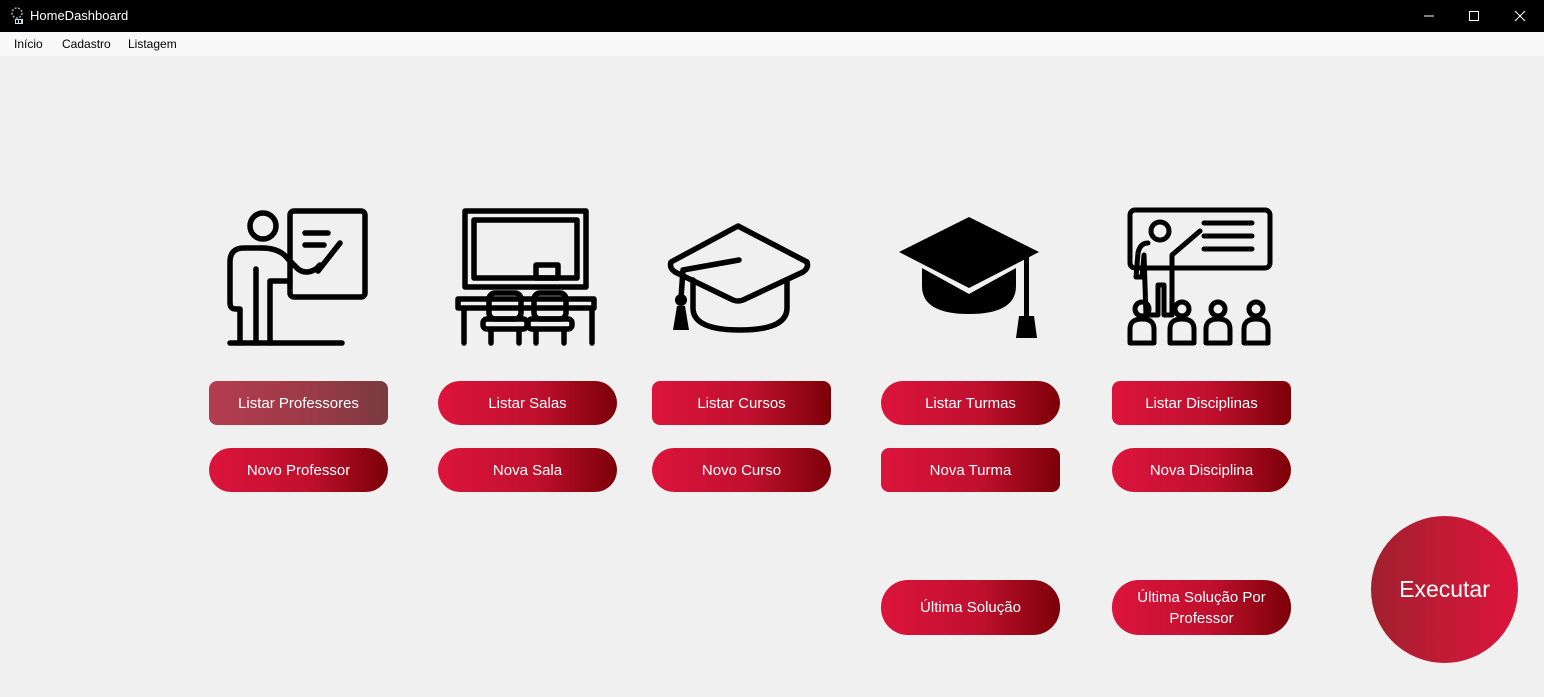 The width and height of the screenshot is (1544, 697). What do you see at coordinates (741, 470) in the screenshot?
I see `new-curso-button: Novo Curso` at bounding box center [741, 470].